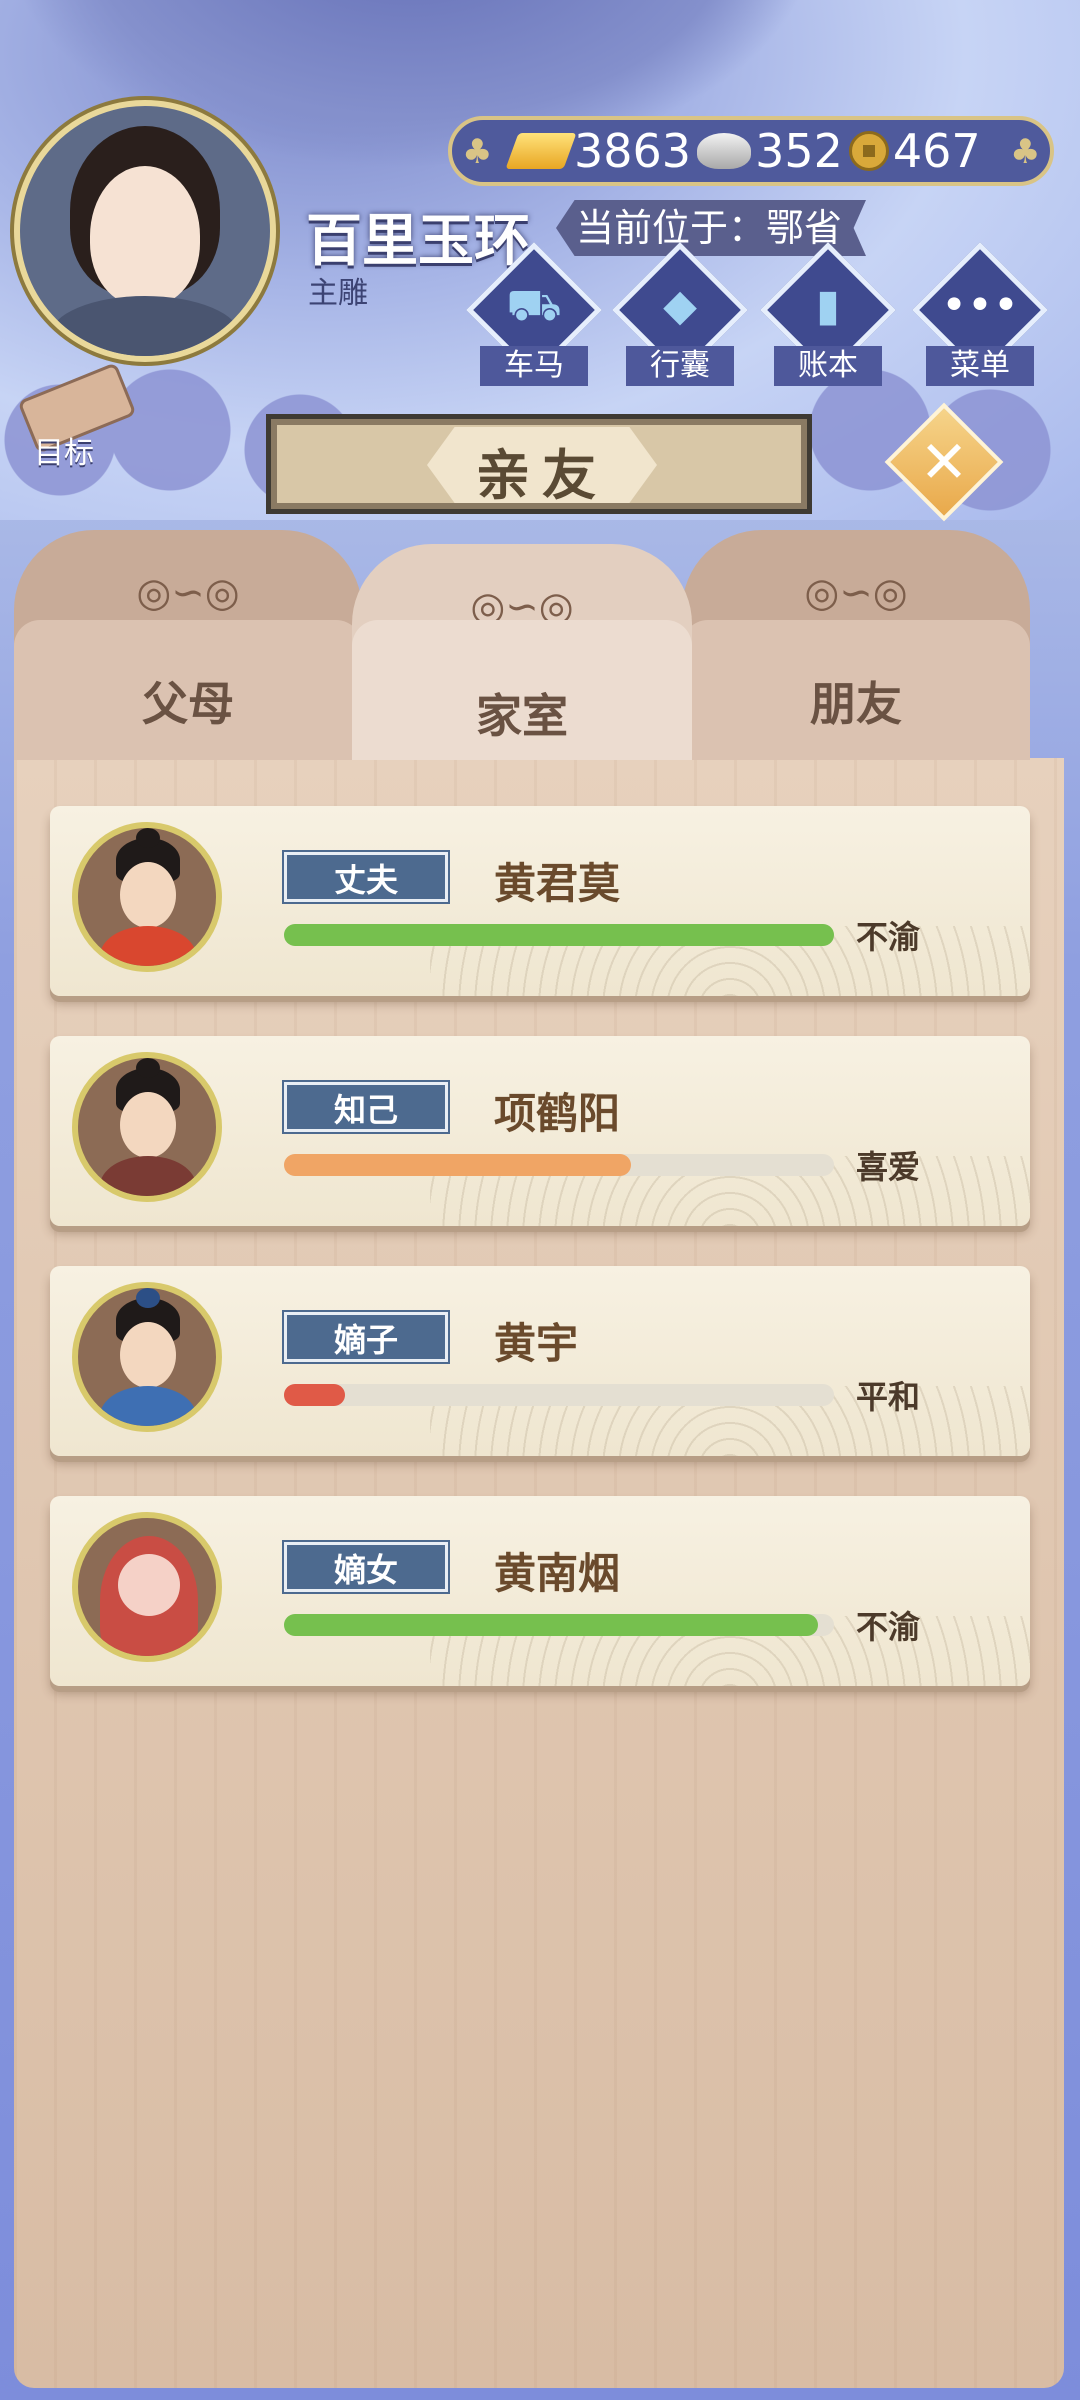  Describe the element at coordinates (828, 366) in the screenshot. I see `ledger-label: 账本` at that location.